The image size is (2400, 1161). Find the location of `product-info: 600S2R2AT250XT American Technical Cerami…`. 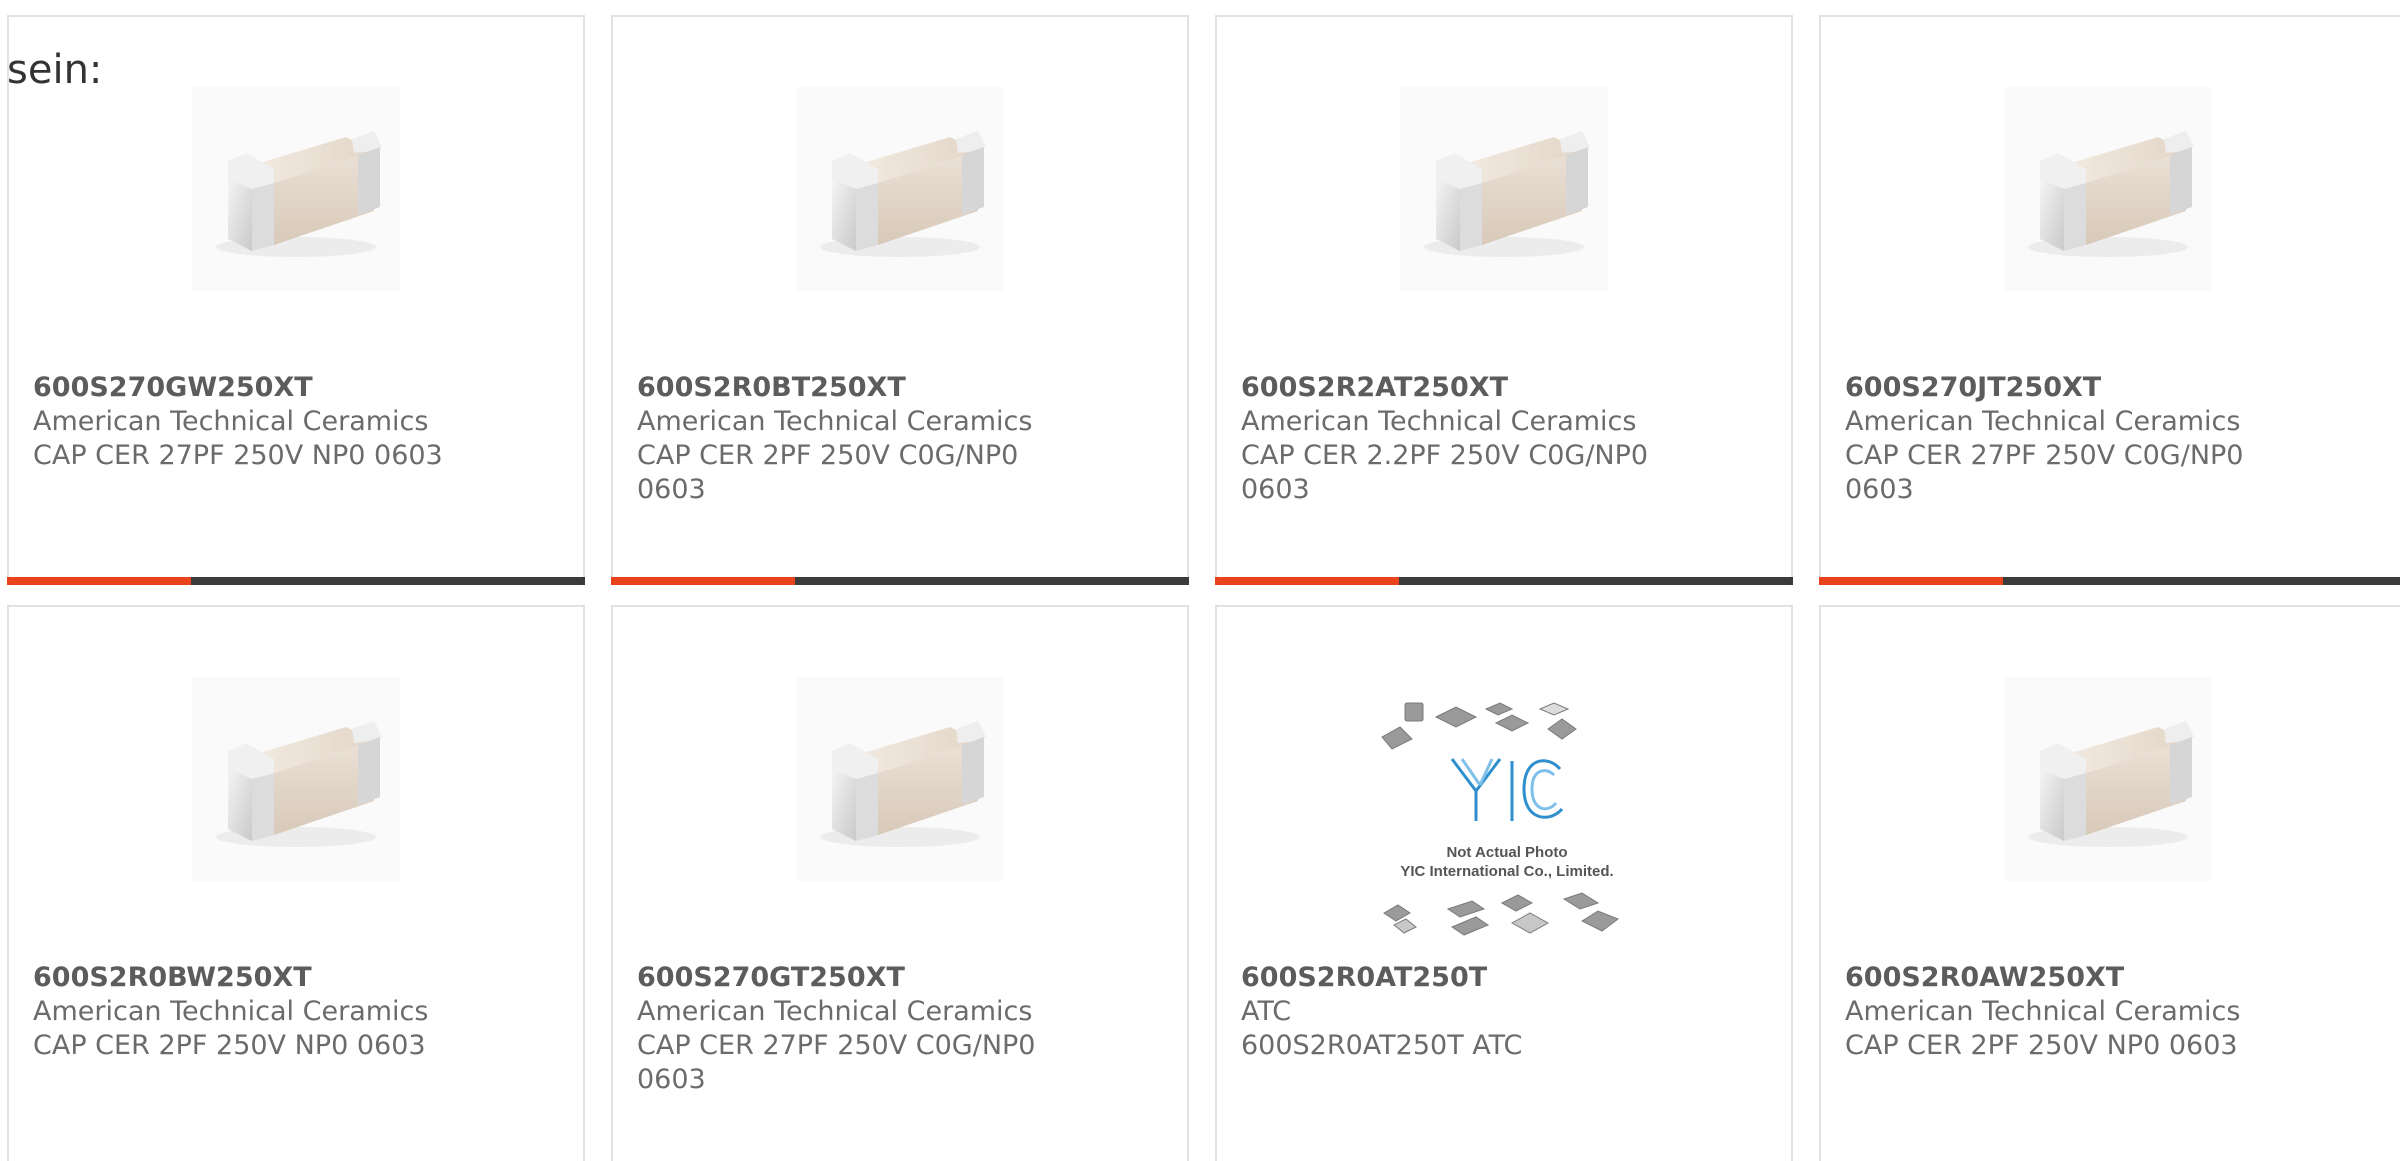

product-info: 600S2R2AT250XT American Technical Cerami… is located at coordinates (1461, 439).